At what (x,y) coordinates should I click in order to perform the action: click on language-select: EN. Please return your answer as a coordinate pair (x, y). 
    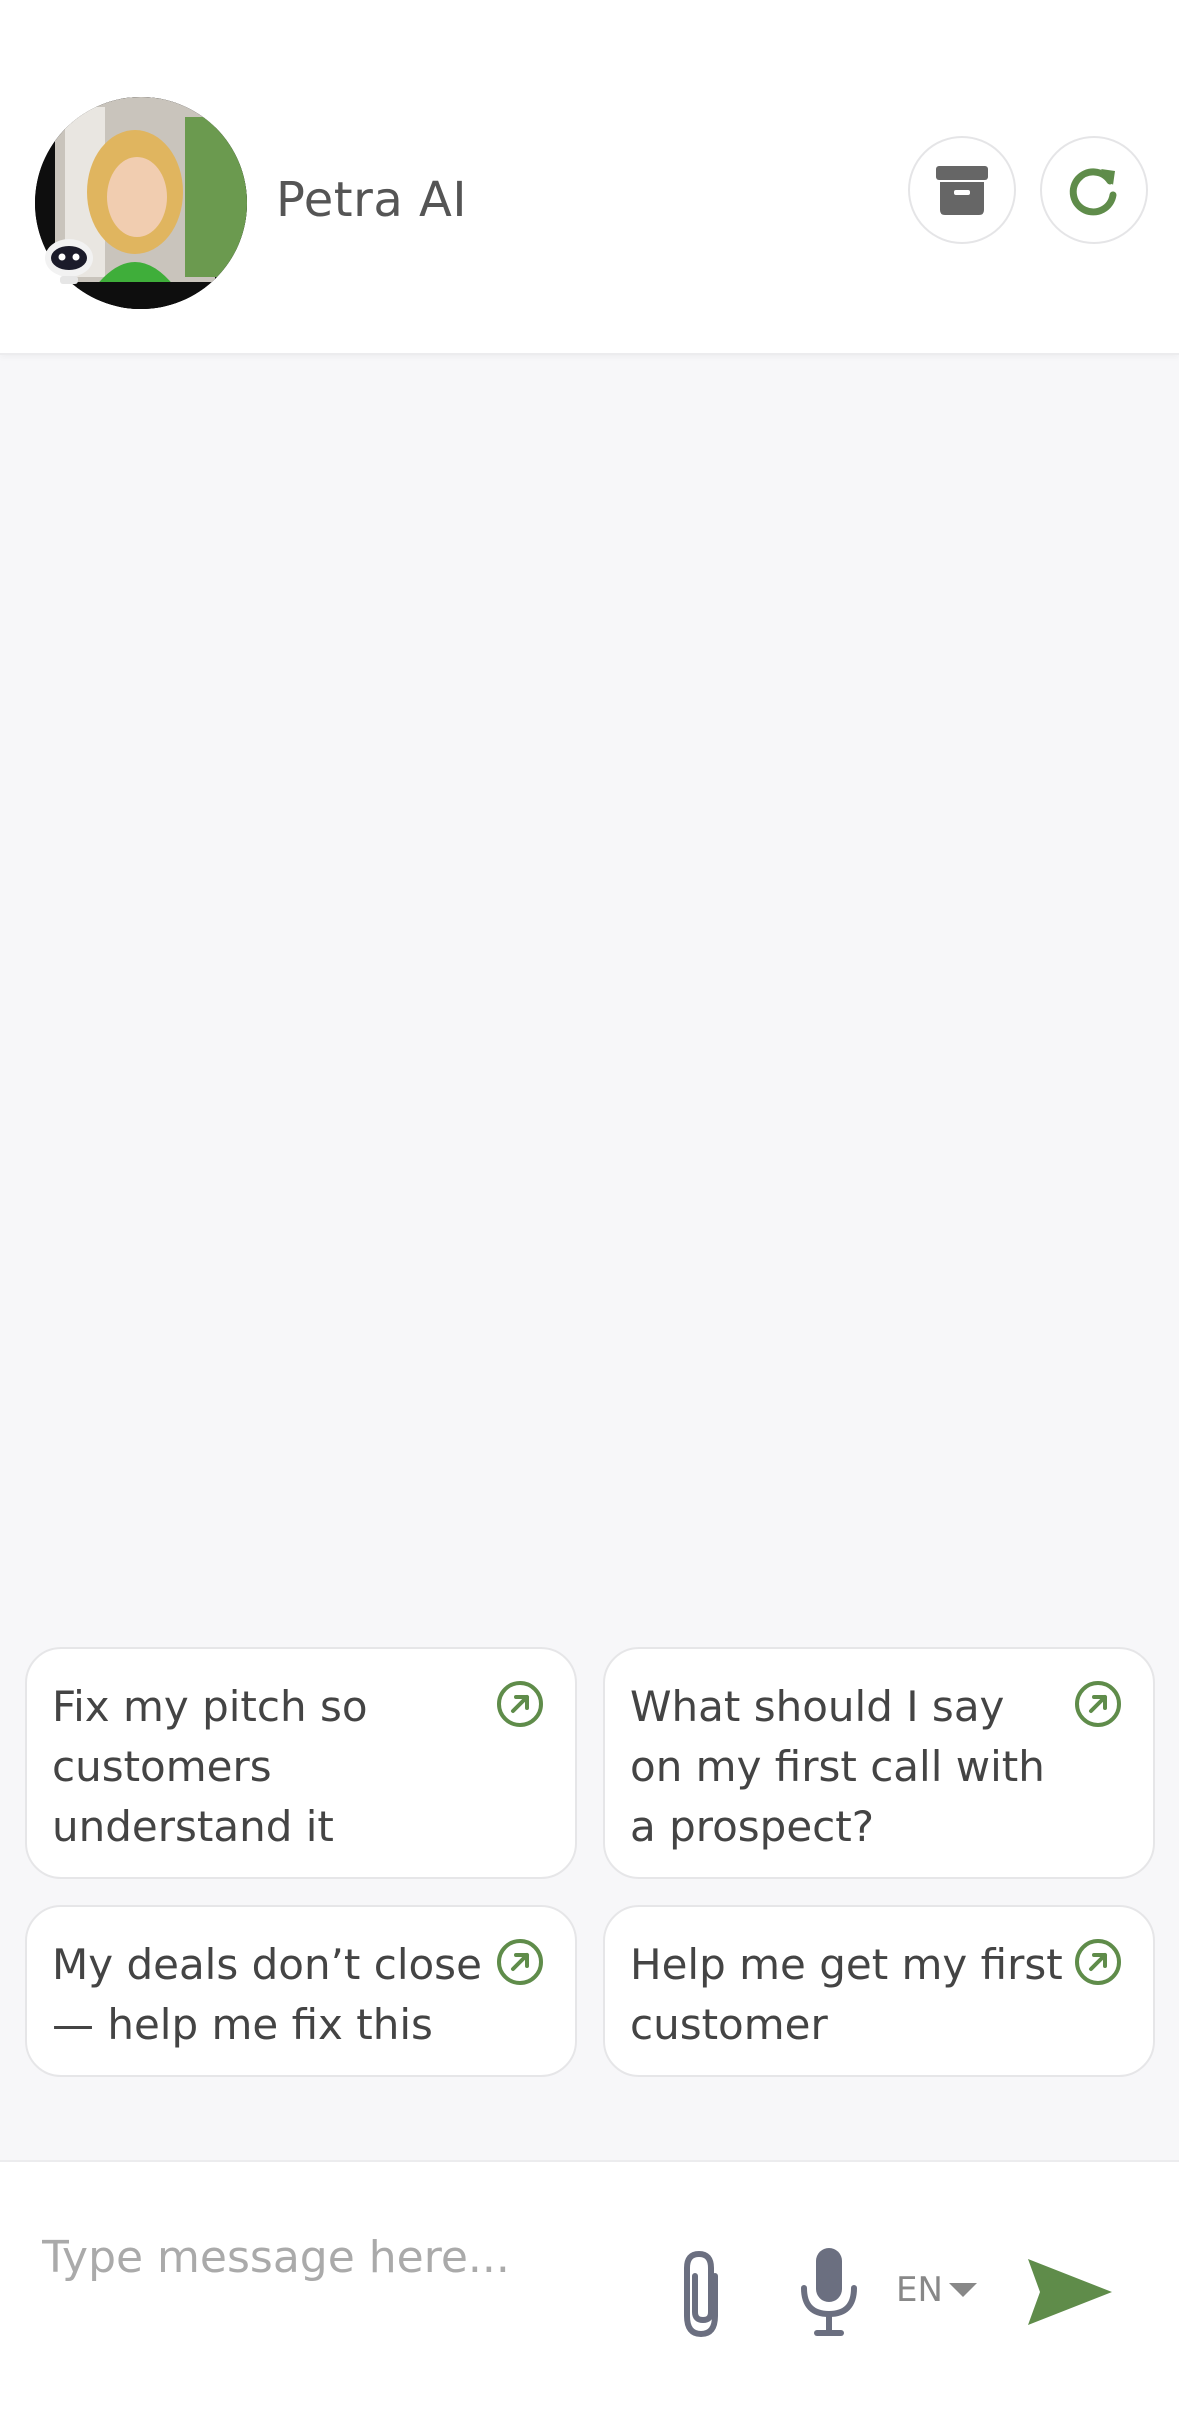
    Looking at the image, I should click on (936, 2290).